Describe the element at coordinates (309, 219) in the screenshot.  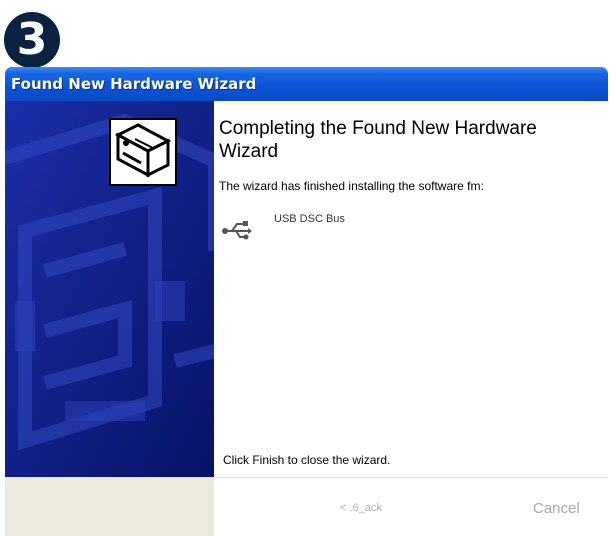
I see `device-name: USB DSC Bus` at that location.